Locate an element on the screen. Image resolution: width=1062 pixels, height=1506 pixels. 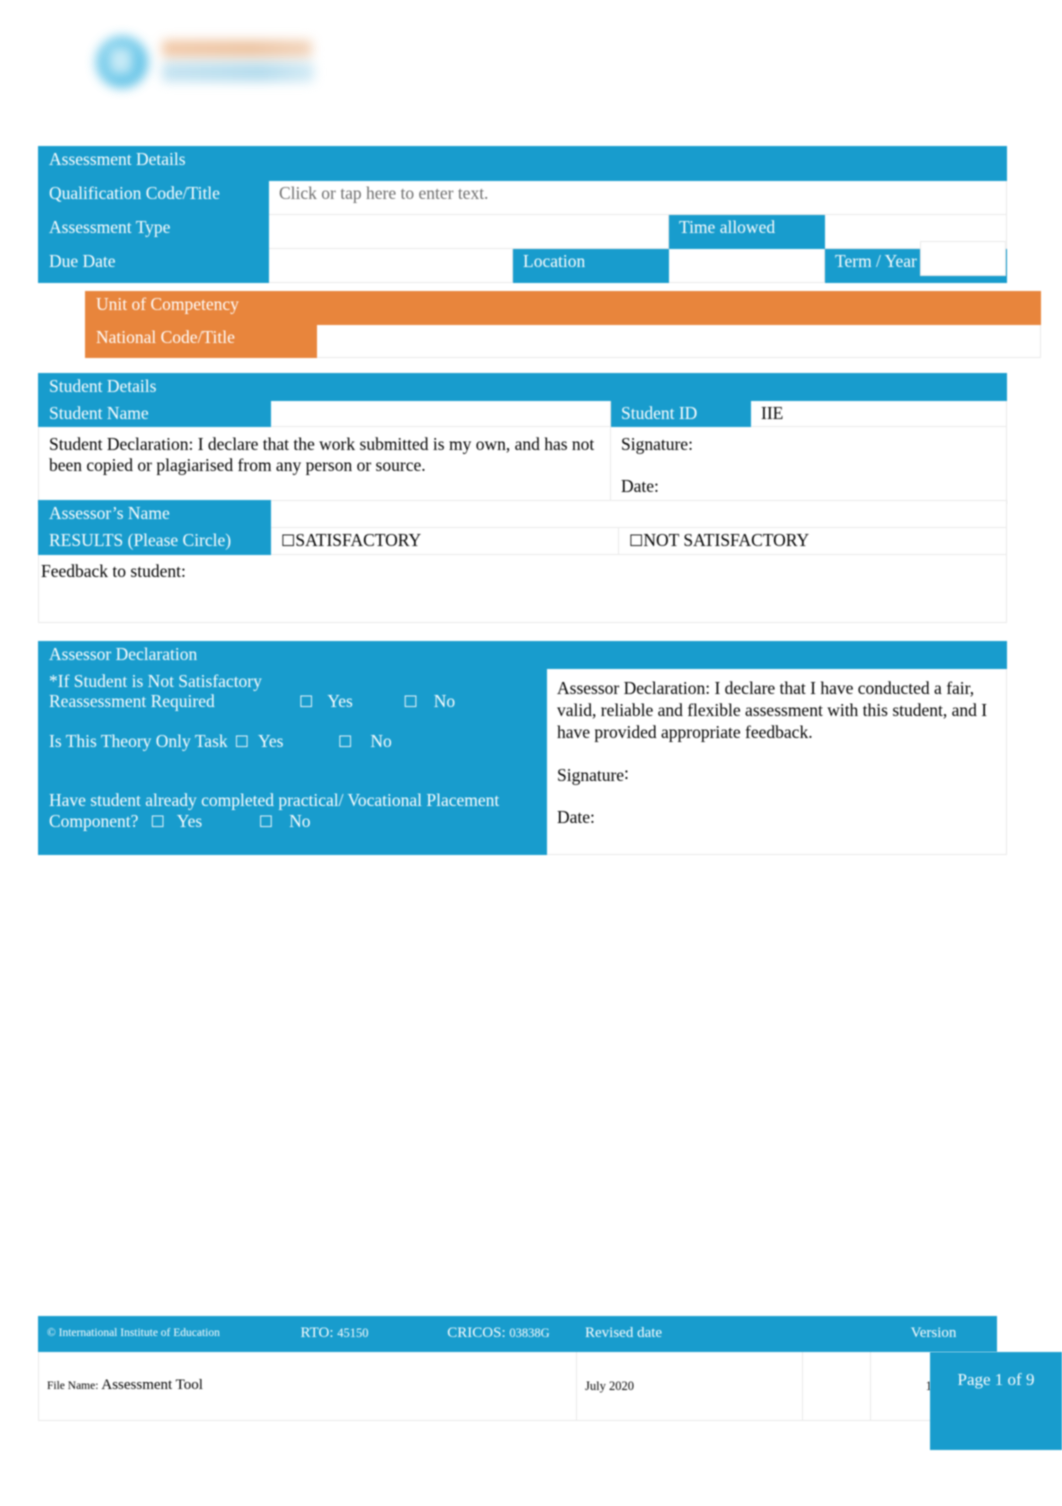
due-date-input is located at coordinates (390, 265).